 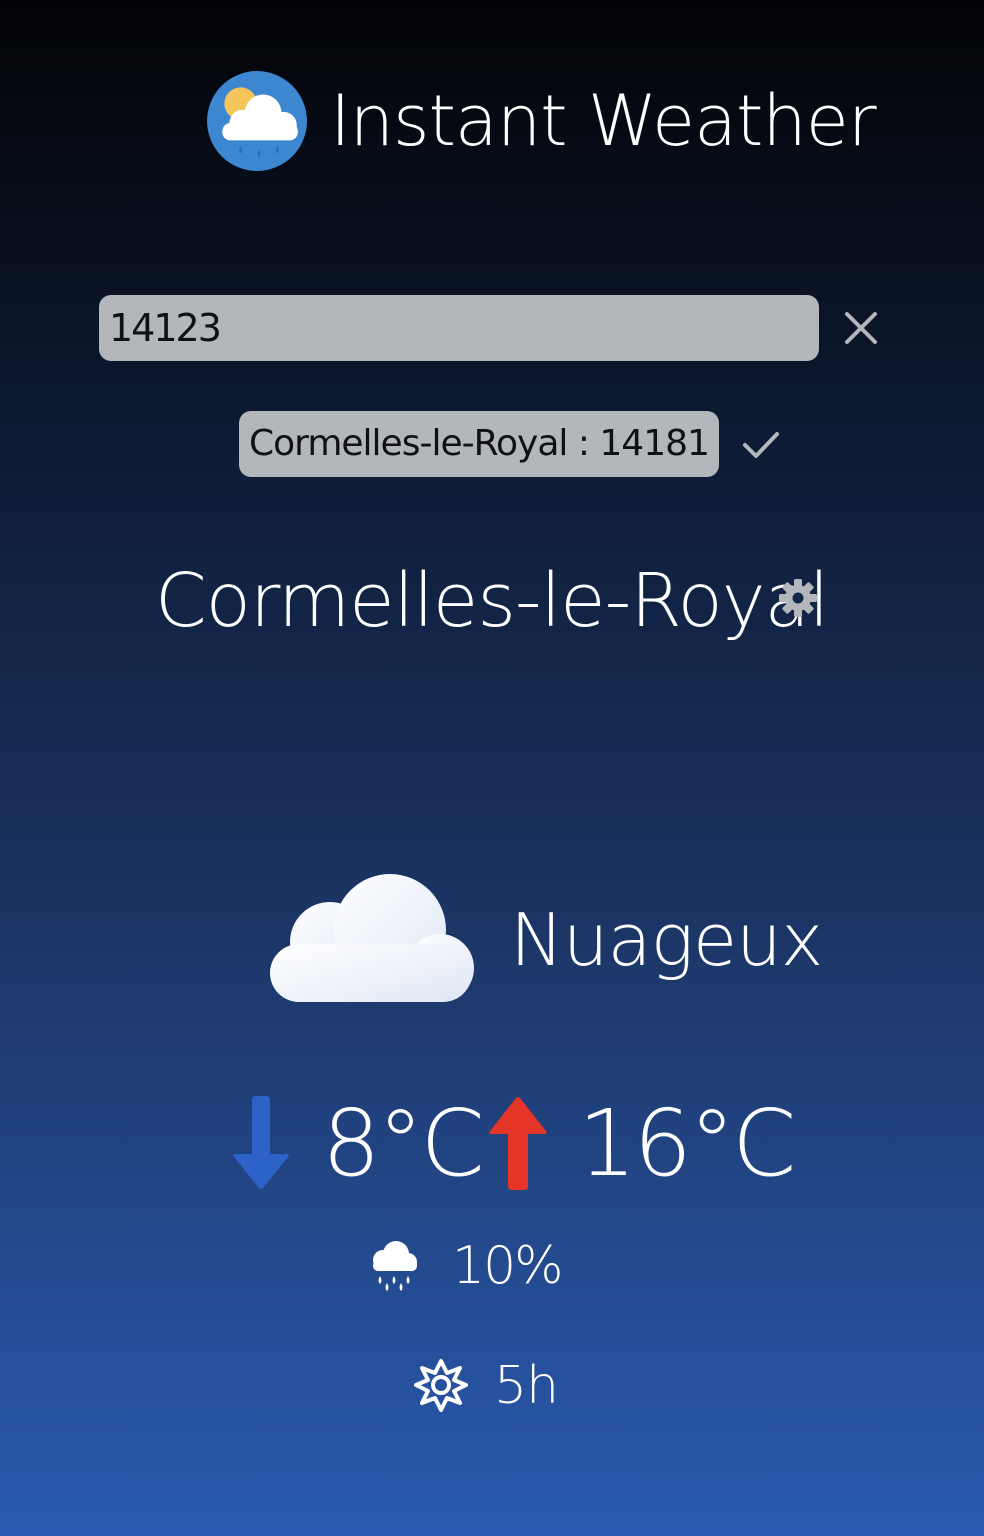 What do you see at coordinates (508, 1266) in the screenshot?
I see `rain-probability: 10%` at bounding box center [508, 1266].